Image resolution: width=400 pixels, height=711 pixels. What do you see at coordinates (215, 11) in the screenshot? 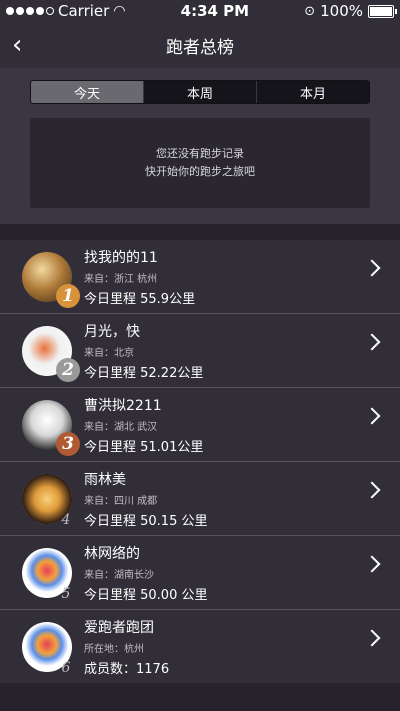
I see `status-time: 4:34 PM` at bounding box center [215, 11].